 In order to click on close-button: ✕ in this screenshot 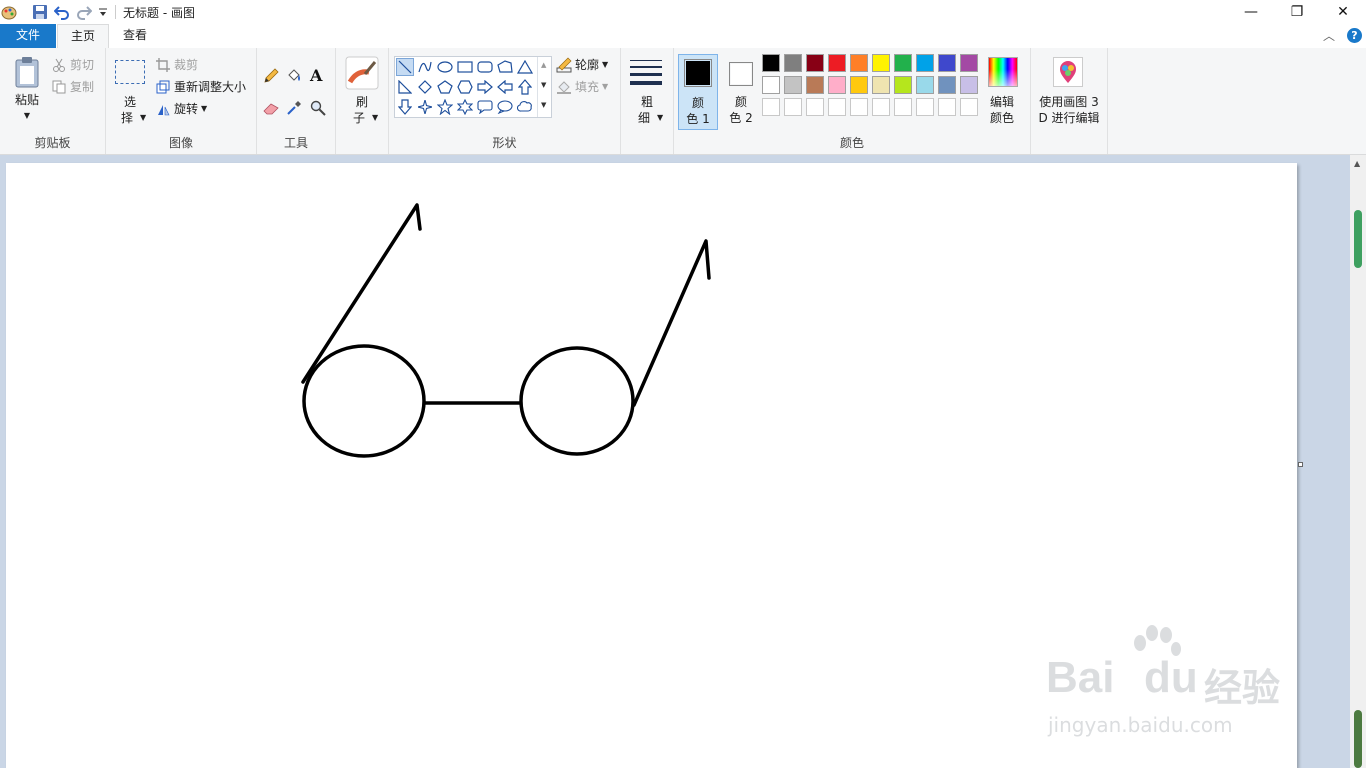, I will do `click(1343, 12)`.